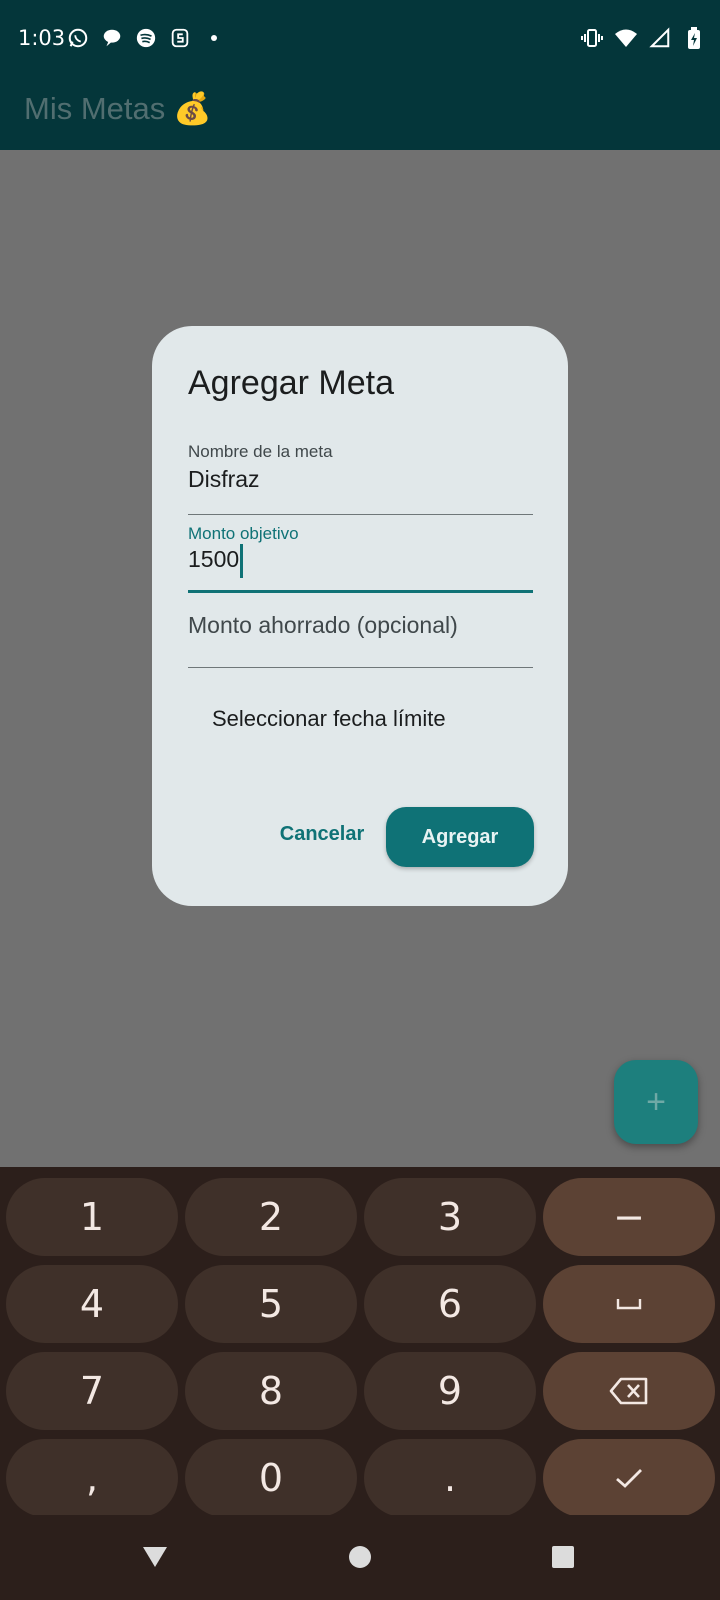  What do you see at coordinates (360, 485) in the screenshot?
I see `goal-name-field: Nombre de la meta Disfraz` at bounding box center [360, 485].